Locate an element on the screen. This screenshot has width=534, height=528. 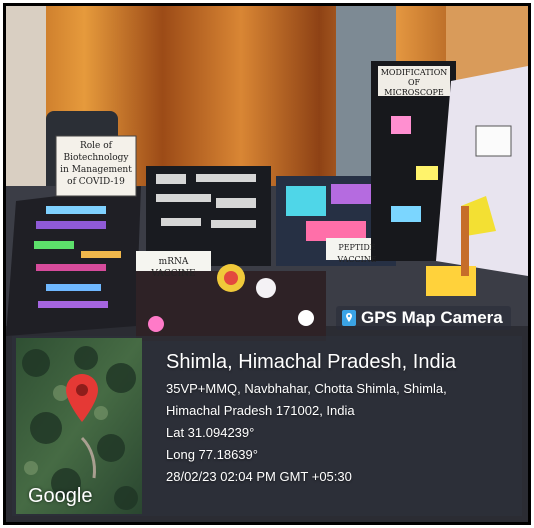
address-line-2: Himachal Pradesh 171002, India is located at coordinates (260, 410).